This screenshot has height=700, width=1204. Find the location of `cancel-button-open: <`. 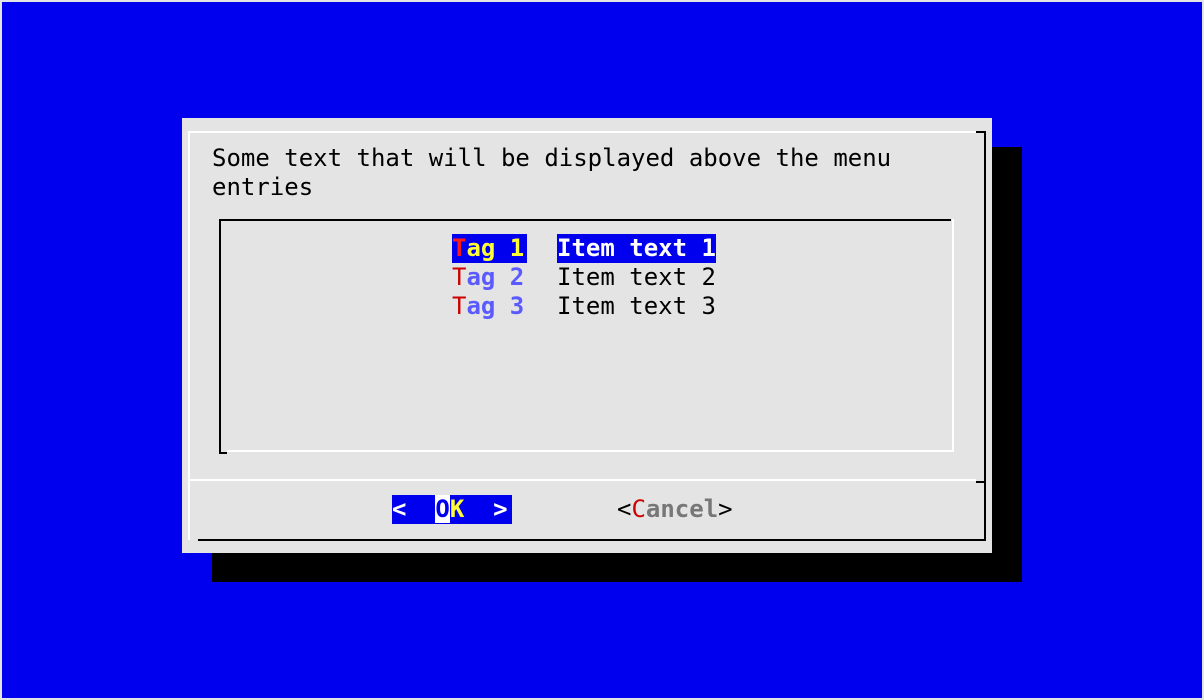

cancel-button-open: < is located at coordinates (624, 509).